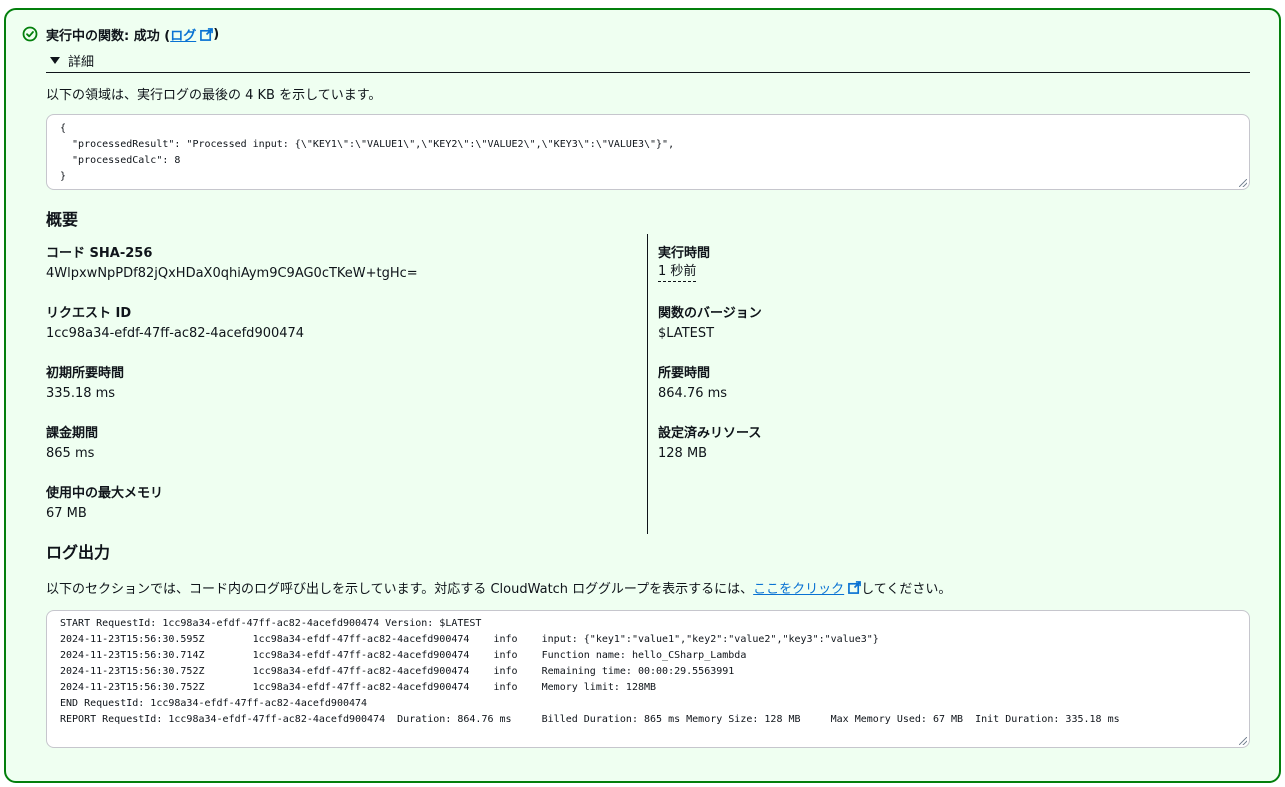  Describe the element at coordinates (710, 313) in the screenshot. I see `summary-key: 関数のバージョン` at that location.